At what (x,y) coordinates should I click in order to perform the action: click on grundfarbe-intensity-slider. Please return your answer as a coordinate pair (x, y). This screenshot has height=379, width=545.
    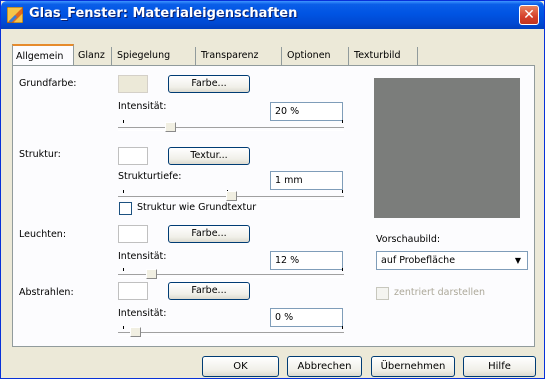
    Looking at the image, I should click on (231, 127).